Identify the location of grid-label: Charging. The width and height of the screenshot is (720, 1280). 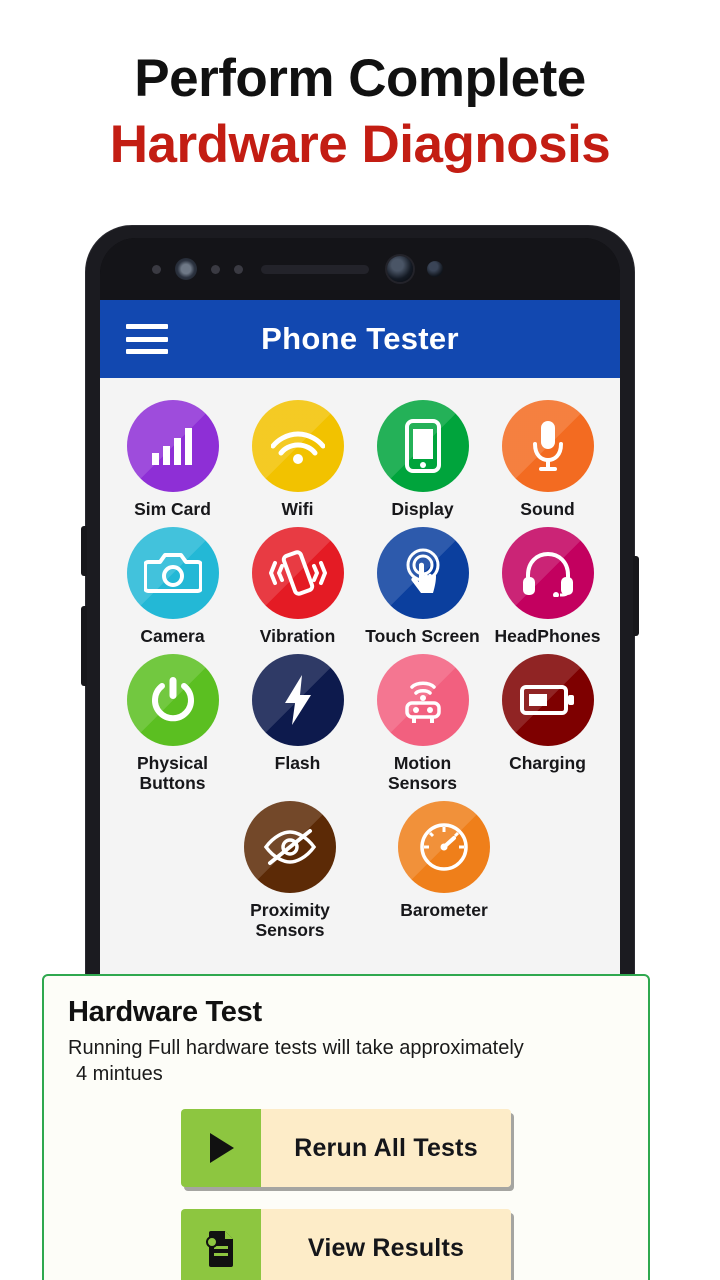
(547, 763).